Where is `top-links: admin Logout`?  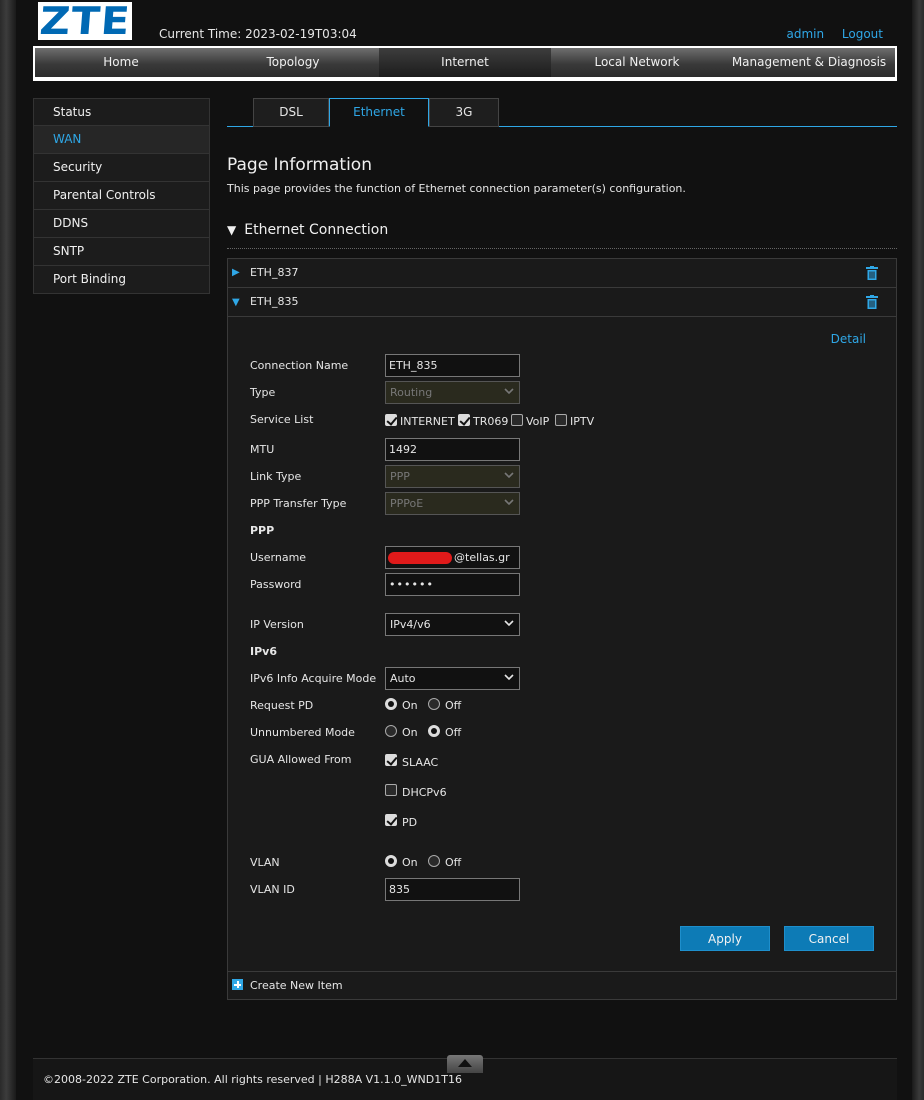 top-links: admin Logout is located at coordinates (827, 34).